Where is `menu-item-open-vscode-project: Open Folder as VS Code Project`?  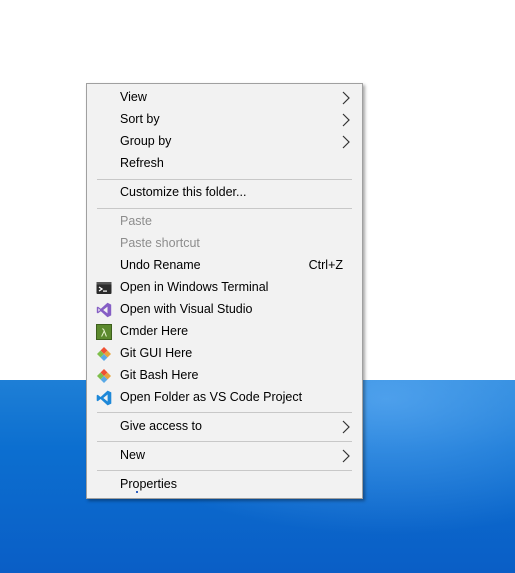
menu-item-open-vscode-project: Open Folder as VS Code Project is located at coordinates (224, 398).